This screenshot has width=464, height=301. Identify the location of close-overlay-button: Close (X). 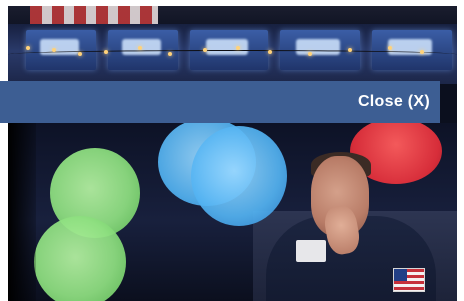
(220, 102).